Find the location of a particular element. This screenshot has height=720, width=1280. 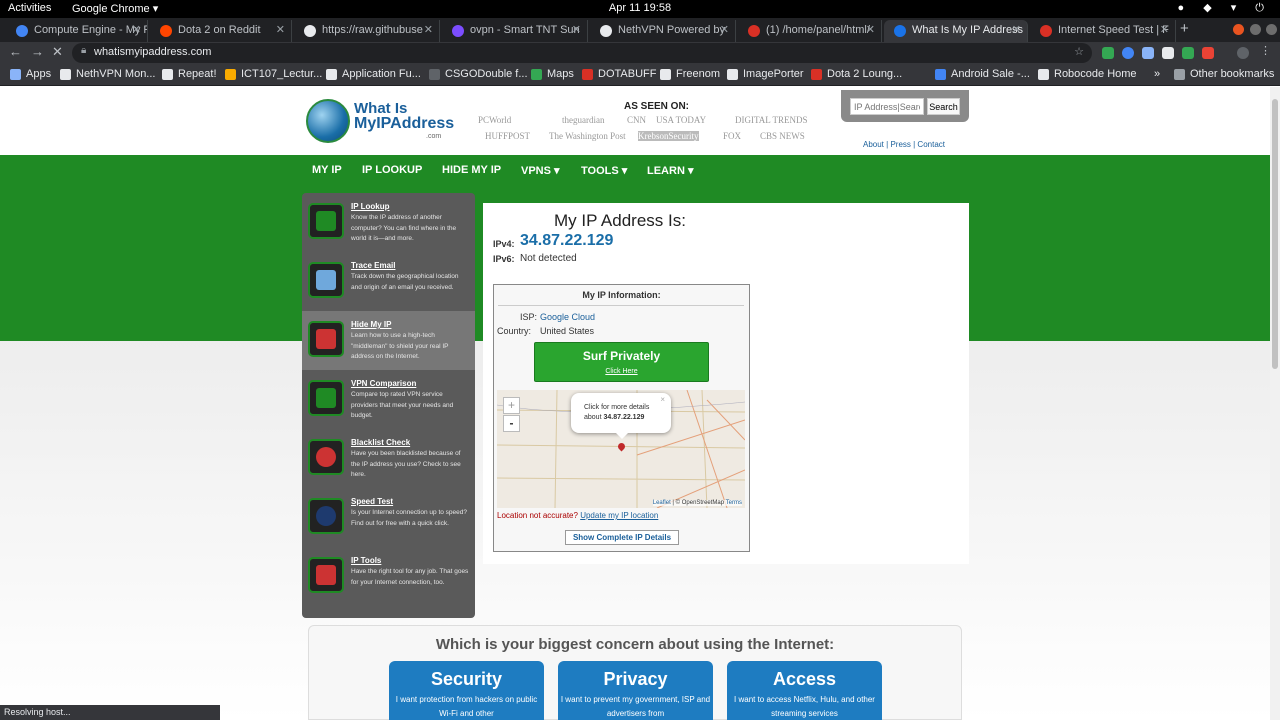

tab-favicon is located at coordinates (1046, 31).